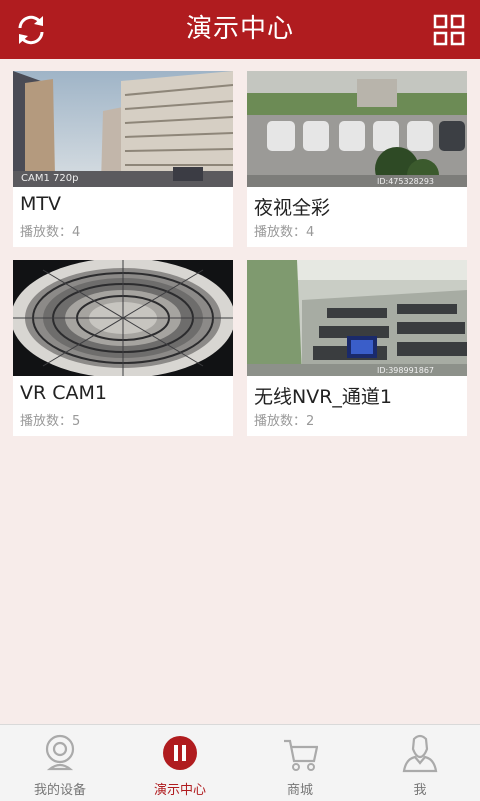 This screenshot has width=480, height=801. I want to click on play-count: 播放数：2, so click(284, 421).